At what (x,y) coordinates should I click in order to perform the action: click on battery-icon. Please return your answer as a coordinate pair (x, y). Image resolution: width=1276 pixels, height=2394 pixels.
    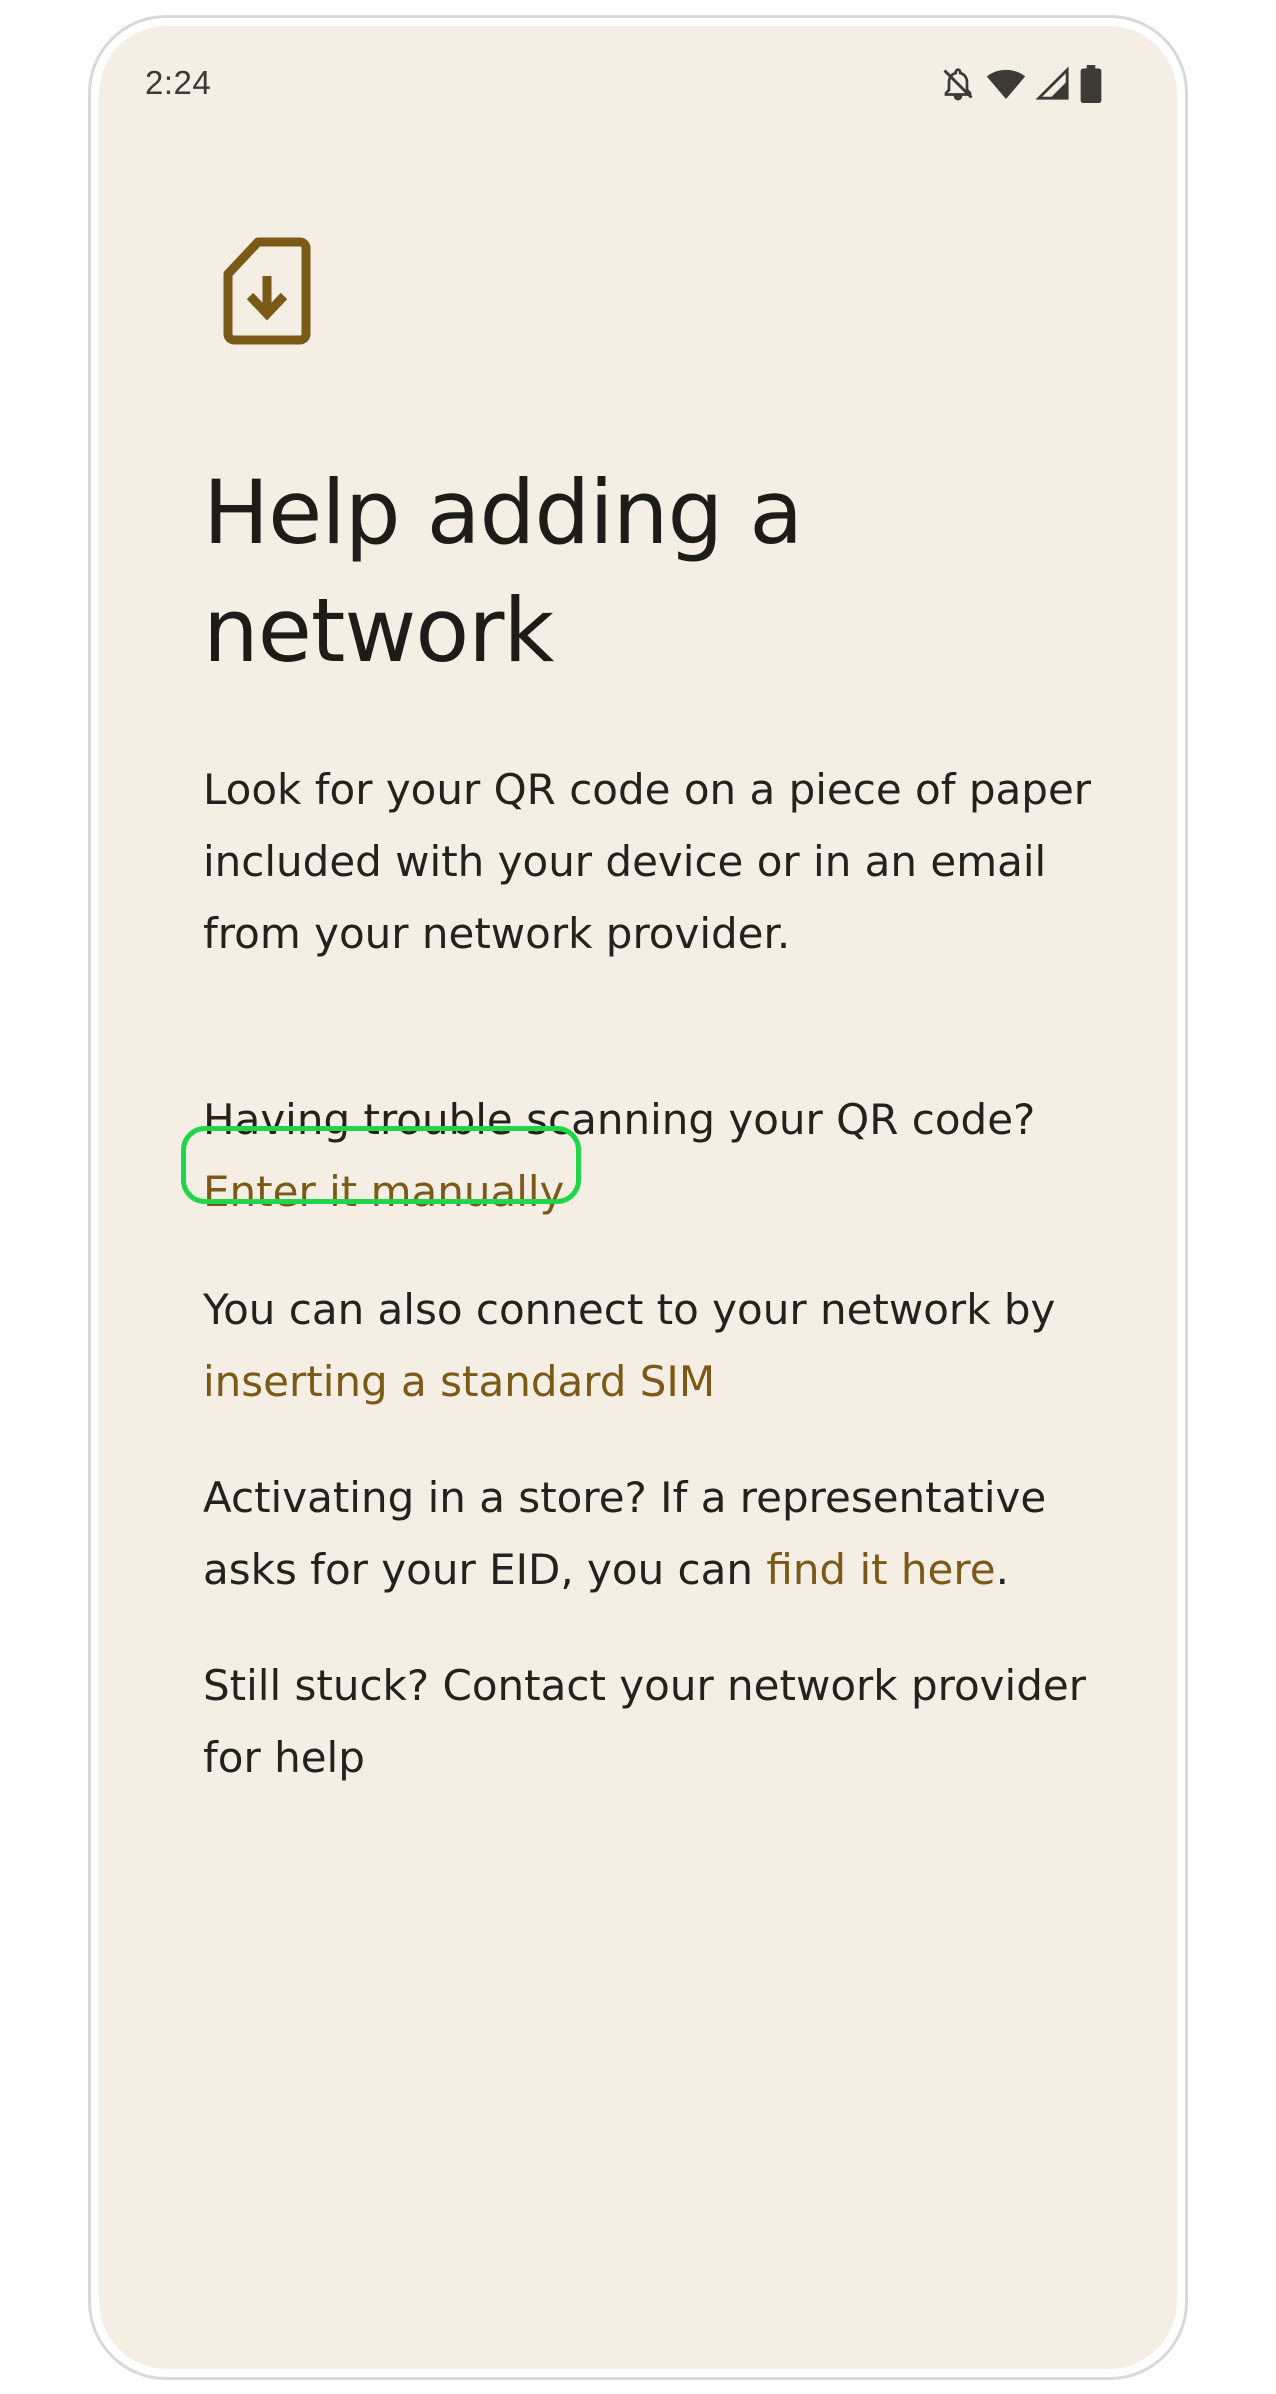
    Looking at the image, I should click on (1091, 84).